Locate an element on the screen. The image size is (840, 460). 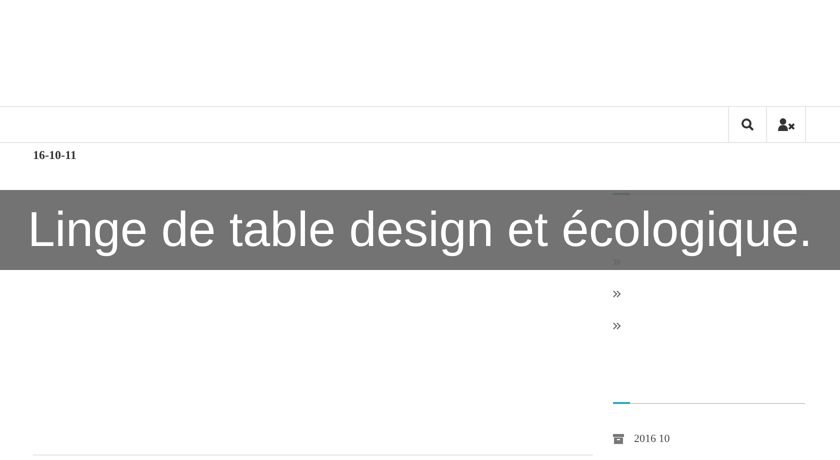
user-button is located at coordinates (786, 124).